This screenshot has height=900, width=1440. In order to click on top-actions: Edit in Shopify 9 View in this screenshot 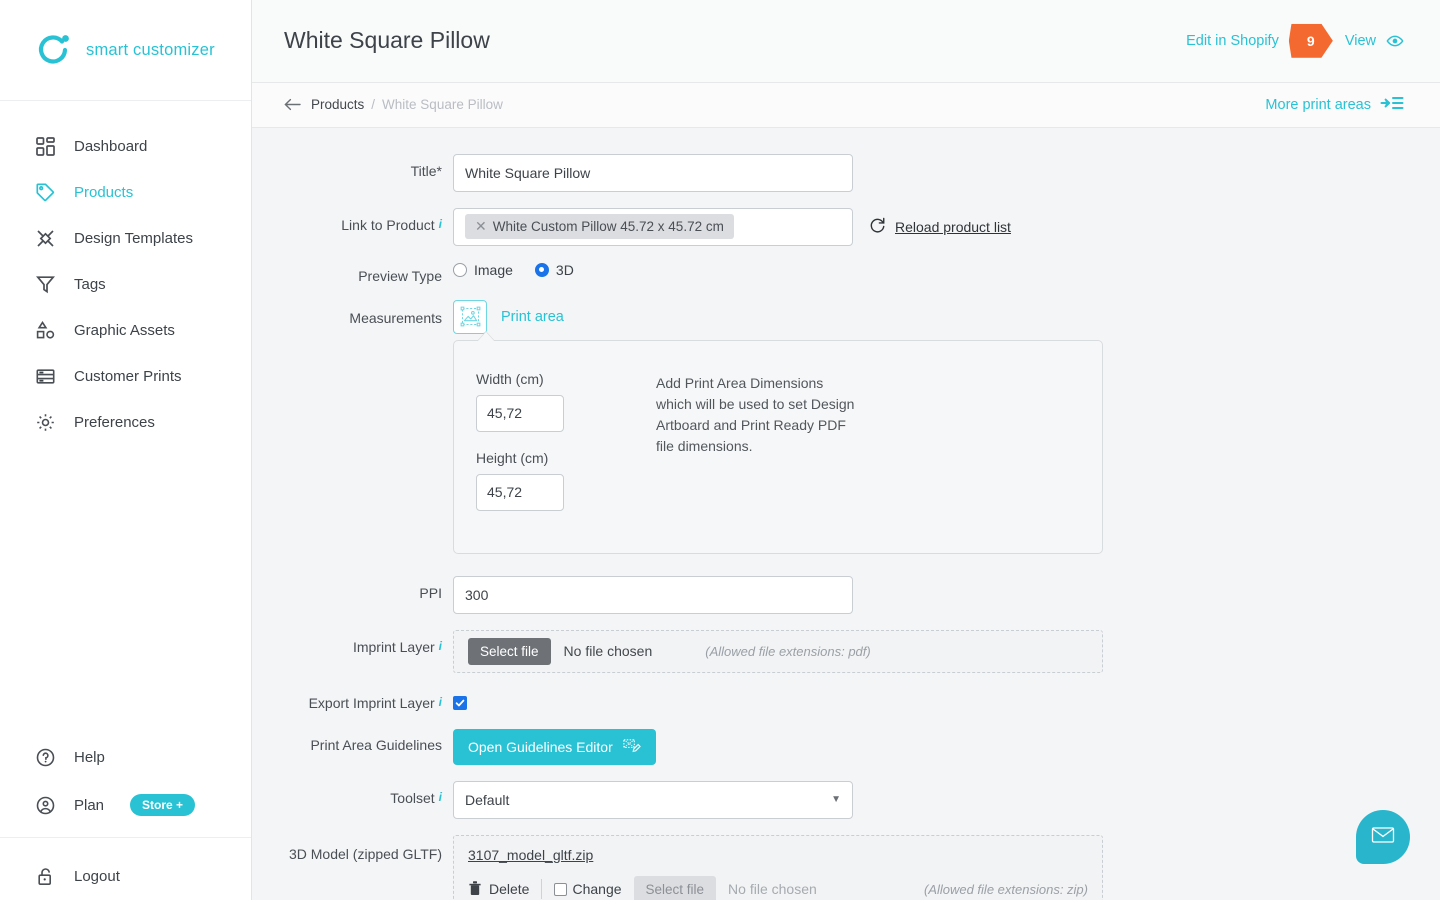, I will do `click(1295, 41)`.